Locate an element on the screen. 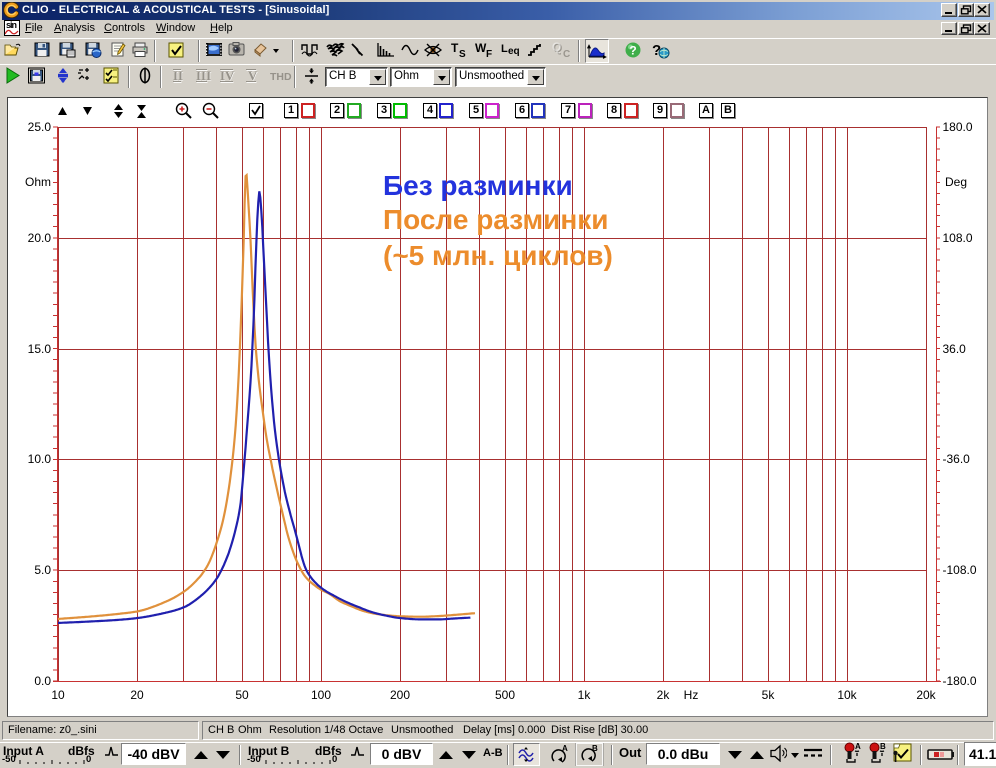 This screenshot has width=996, height=768. svg-text: 5.0 is located at coordinates (42, 570).